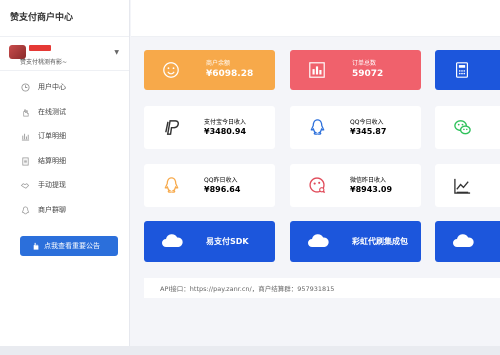 This screenshot has height=355, width=500. Describe the element at coordinates (368, 74) in the screenshot. I see `stat-value: 59072` at that location.